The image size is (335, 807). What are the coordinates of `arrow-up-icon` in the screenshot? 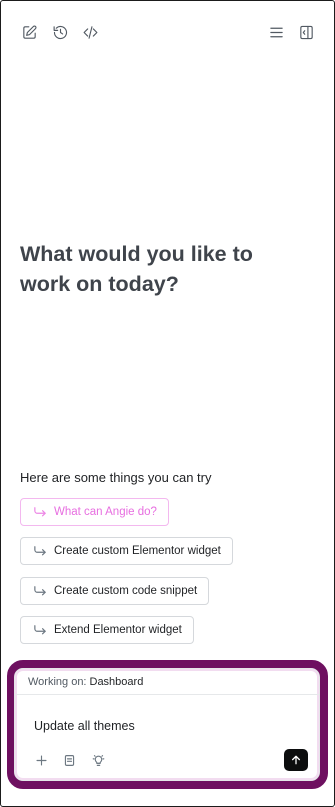 It's located at (296, 760).